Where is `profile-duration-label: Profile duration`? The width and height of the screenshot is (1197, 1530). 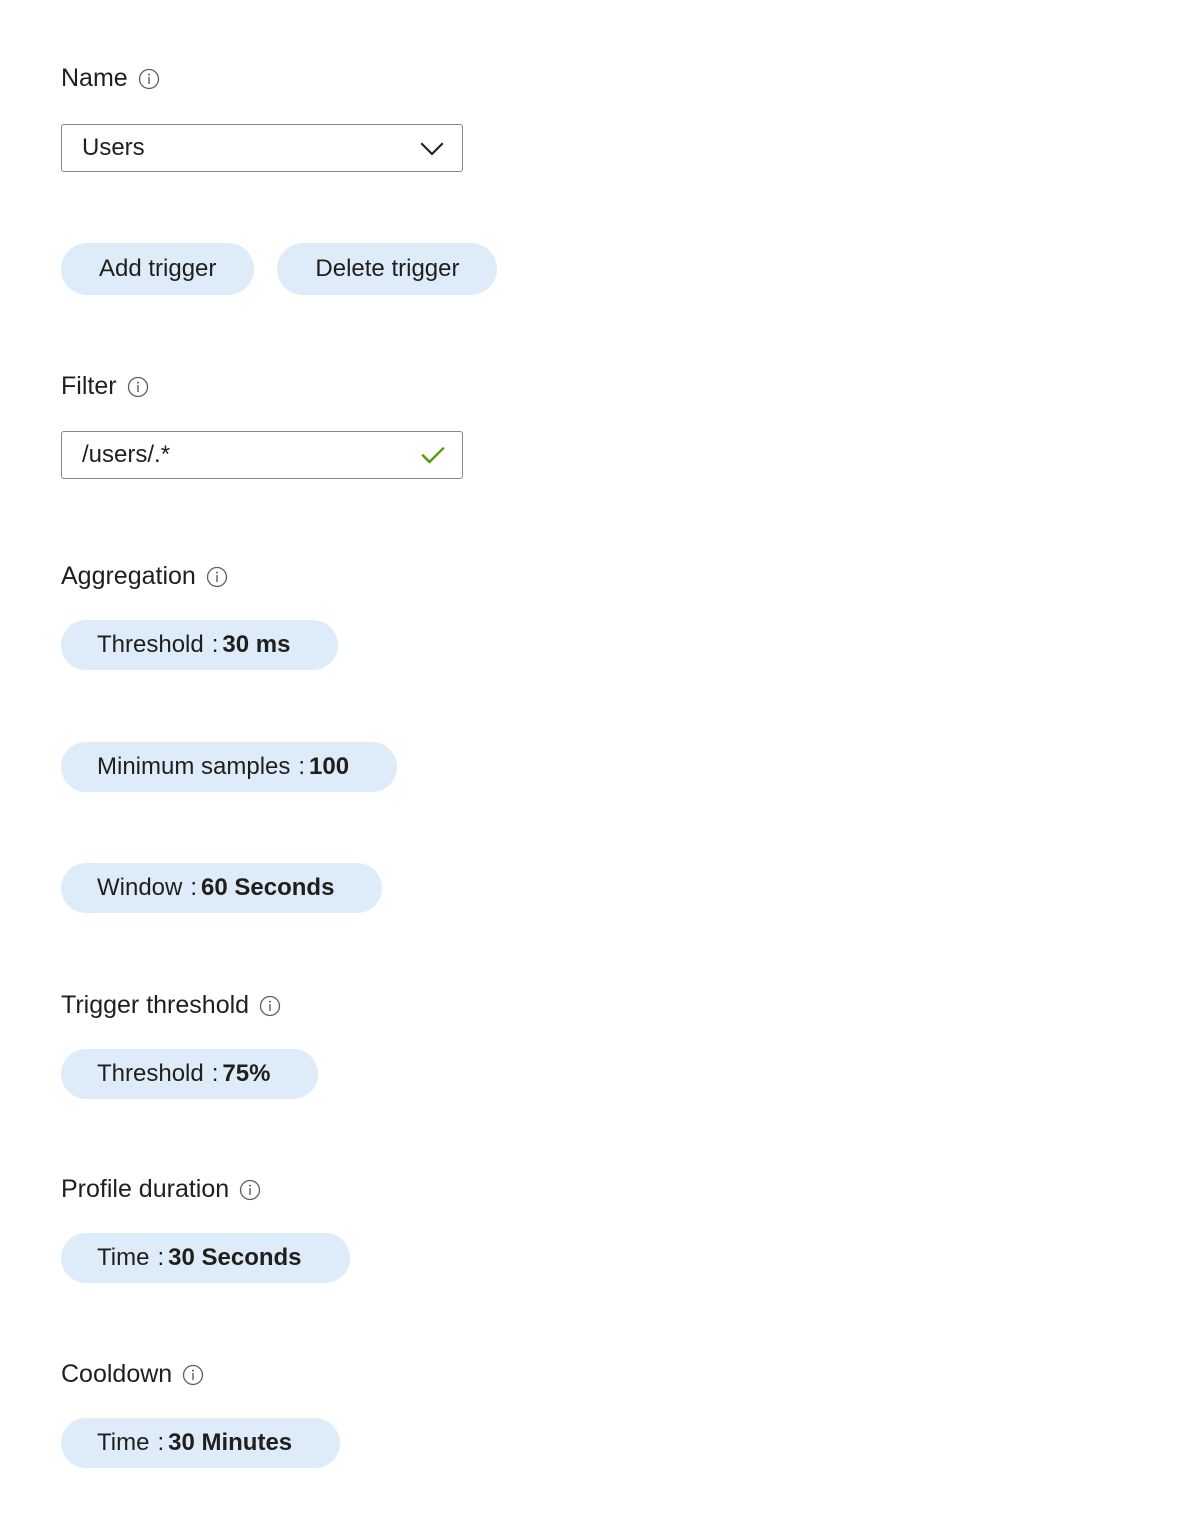
profile-duration-label: Profile duration is located at coordinates (145, 1189).